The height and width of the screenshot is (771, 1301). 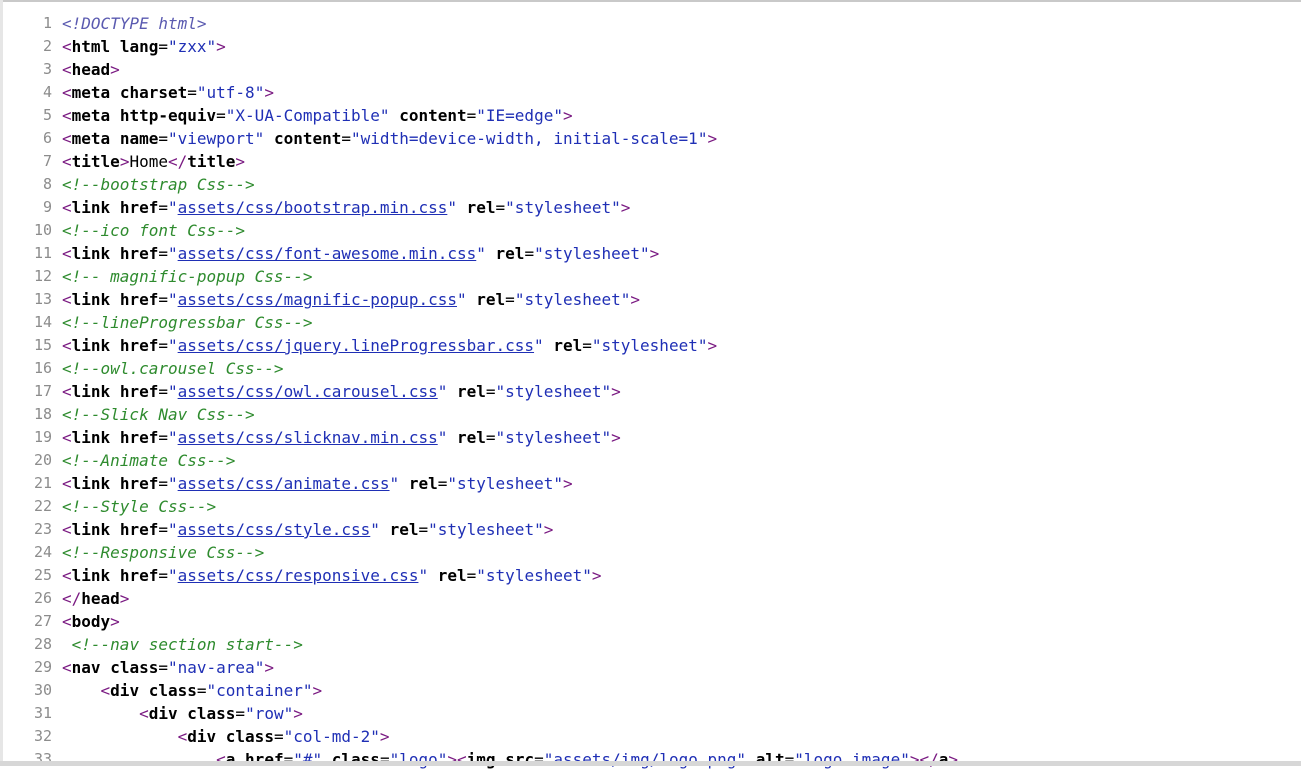 I want to click on code-line: 30 <div class="container">, so click(x=650, y=690).